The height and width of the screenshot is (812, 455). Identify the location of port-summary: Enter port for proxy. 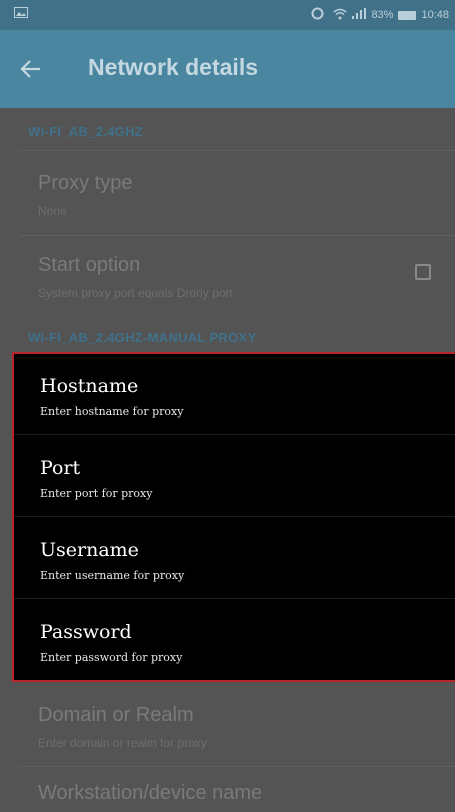
(96, 493).